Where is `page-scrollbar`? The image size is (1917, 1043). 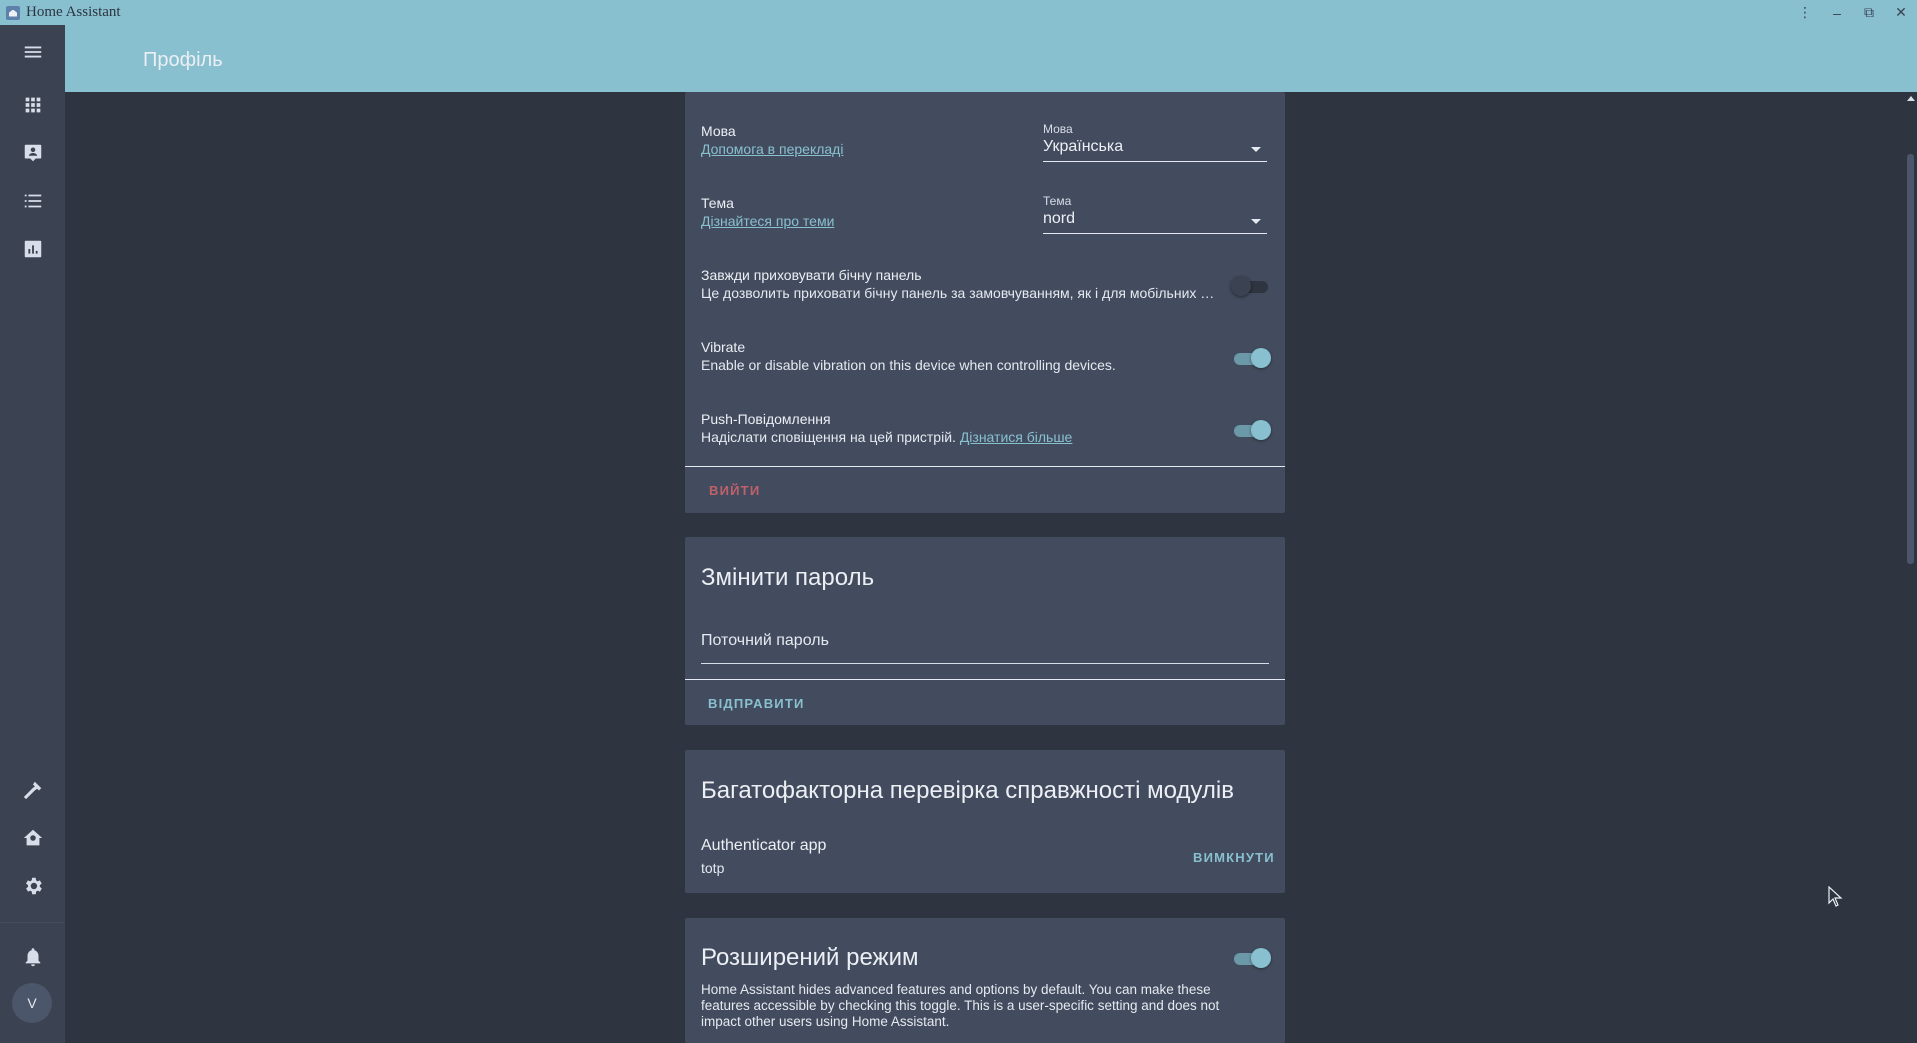 page-scrollbar is located at coordinates (1910, 567).